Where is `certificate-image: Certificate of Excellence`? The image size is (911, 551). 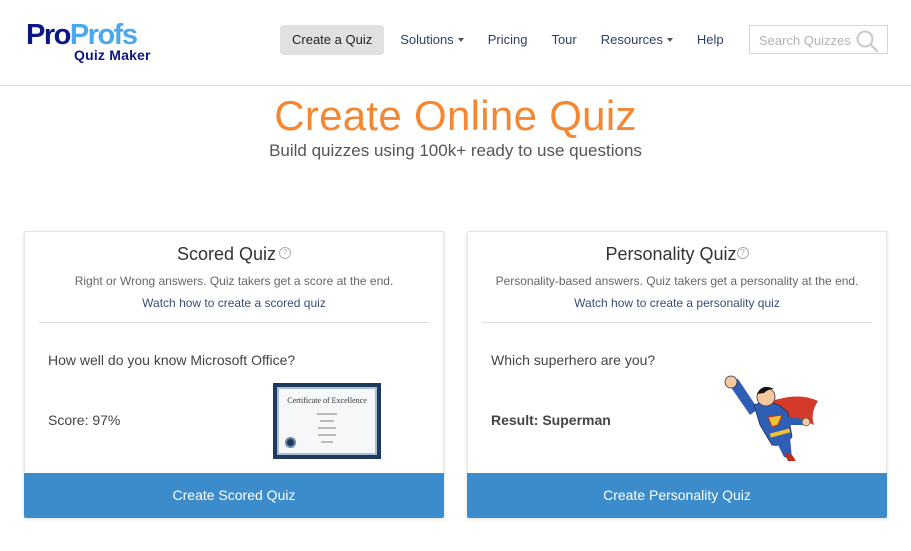
certificate-image: Certificate of Excellence is located at coordinates (327, 421).